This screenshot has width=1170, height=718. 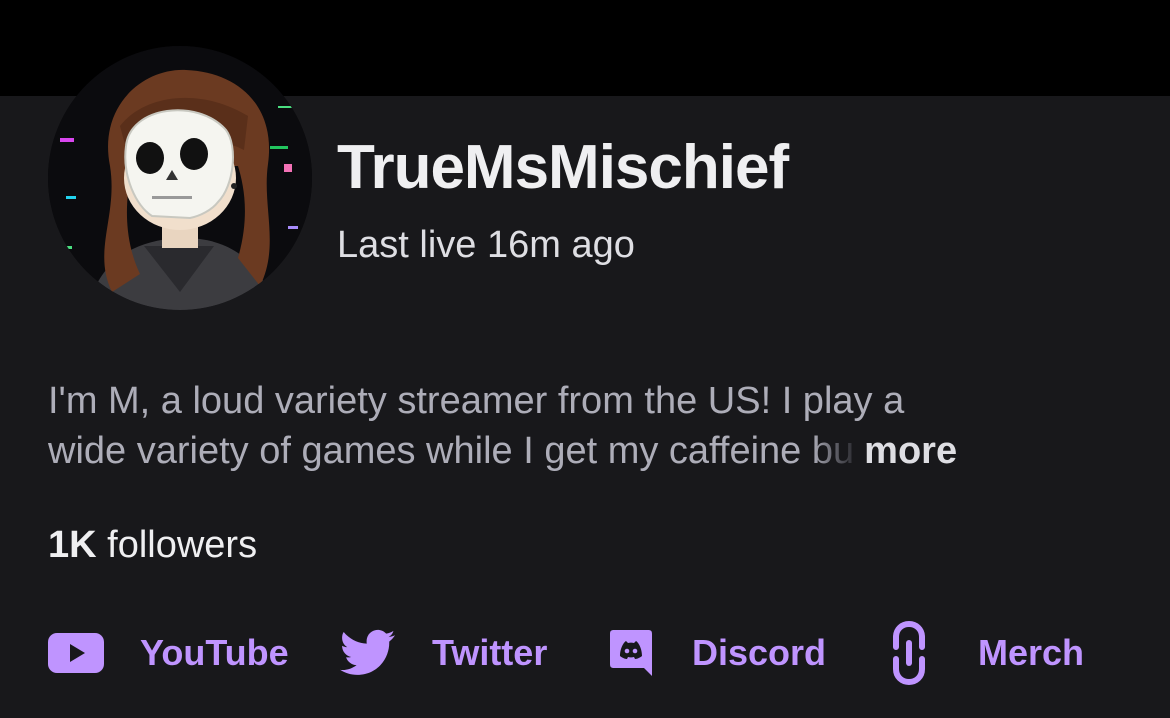 I want to click on social-link-merch: Merch, so click(x=986, y=653).